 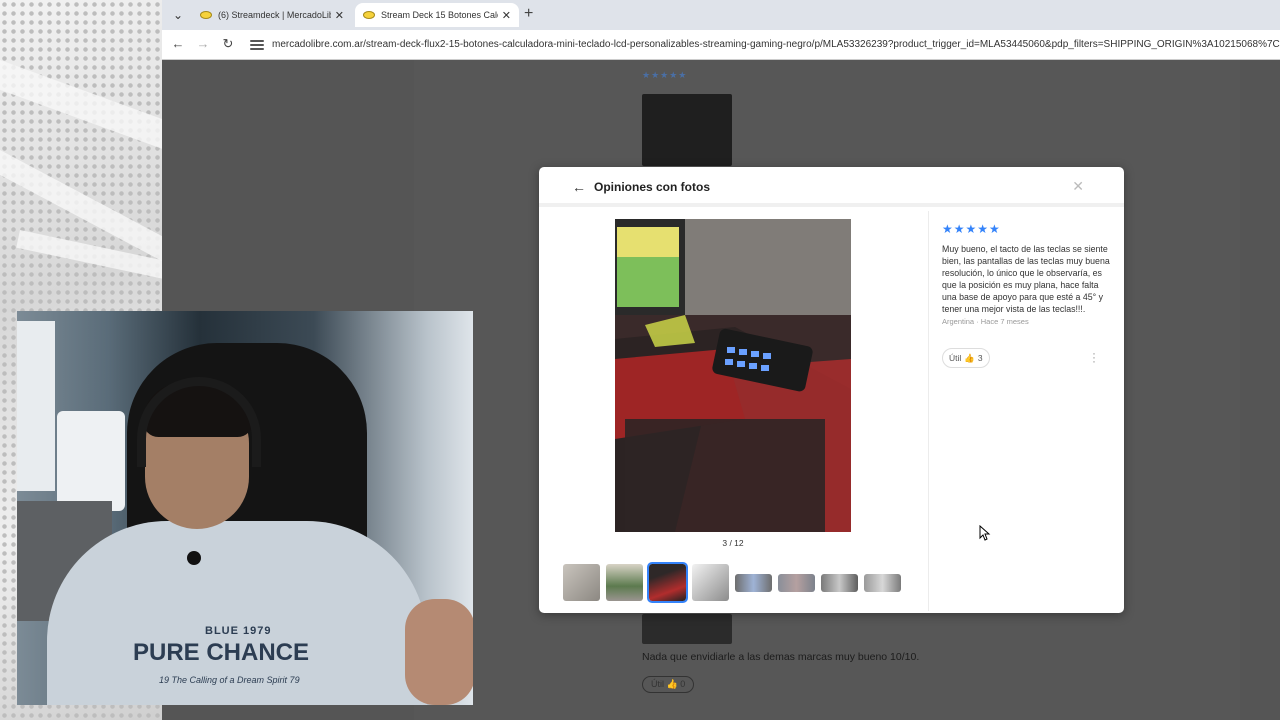 I want to click on photo-counter: 3 / 12, so click(x=733, y=543).